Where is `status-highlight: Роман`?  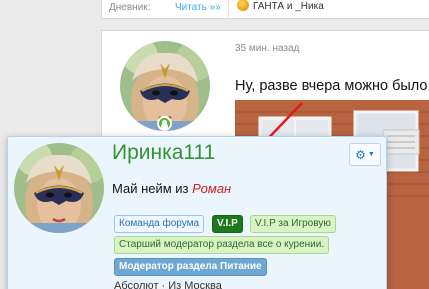
status-highlight: Роман is located at coordinates (212, 188).